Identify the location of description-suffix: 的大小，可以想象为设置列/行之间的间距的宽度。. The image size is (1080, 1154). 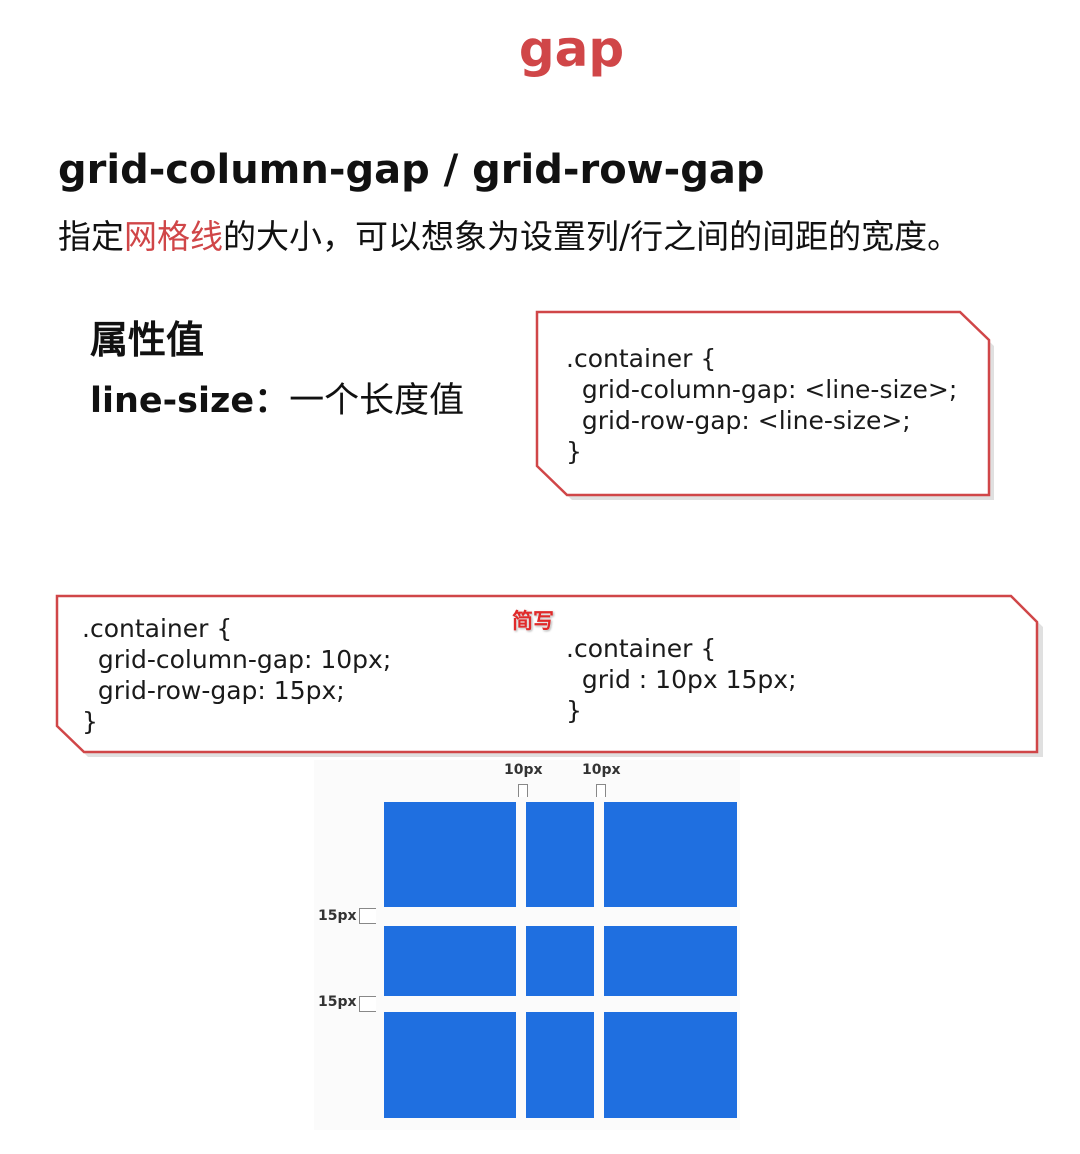
(592, 236).